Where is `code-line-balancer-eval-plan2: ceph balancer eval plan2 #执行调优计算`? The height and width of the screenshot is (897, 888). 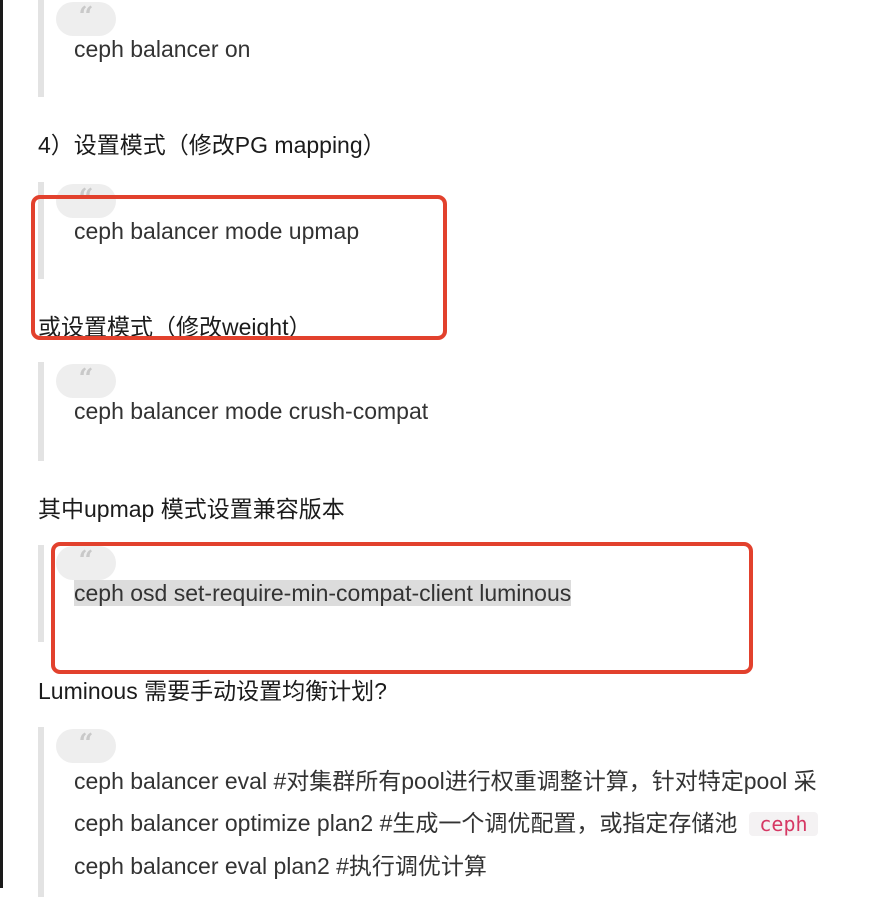 code-line-balancer-eval-plan2: ceph balancer eval plan2 #执行调优计算 is located at coordinates (280, 864).